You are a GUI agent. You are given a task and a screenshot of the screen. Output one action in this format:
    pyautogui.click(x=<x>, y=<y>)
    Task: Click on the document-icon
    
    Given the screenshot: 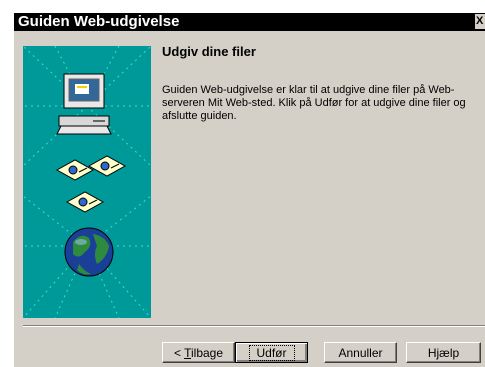 What is the action you would take?
    pyautogui.click(x=91, y=184)
    